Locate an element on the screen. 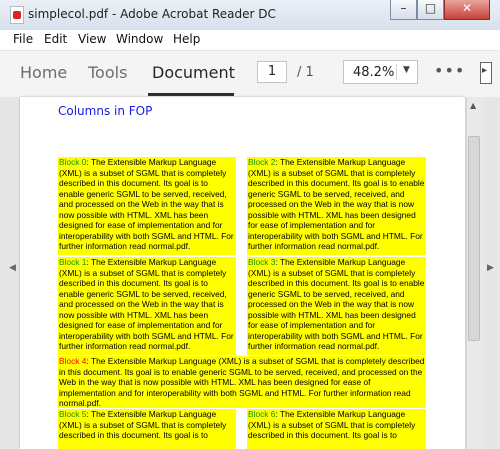 The width and height of the screenshot is (500, 449). block-label: Block 3 is located at coordinates (262, 262).